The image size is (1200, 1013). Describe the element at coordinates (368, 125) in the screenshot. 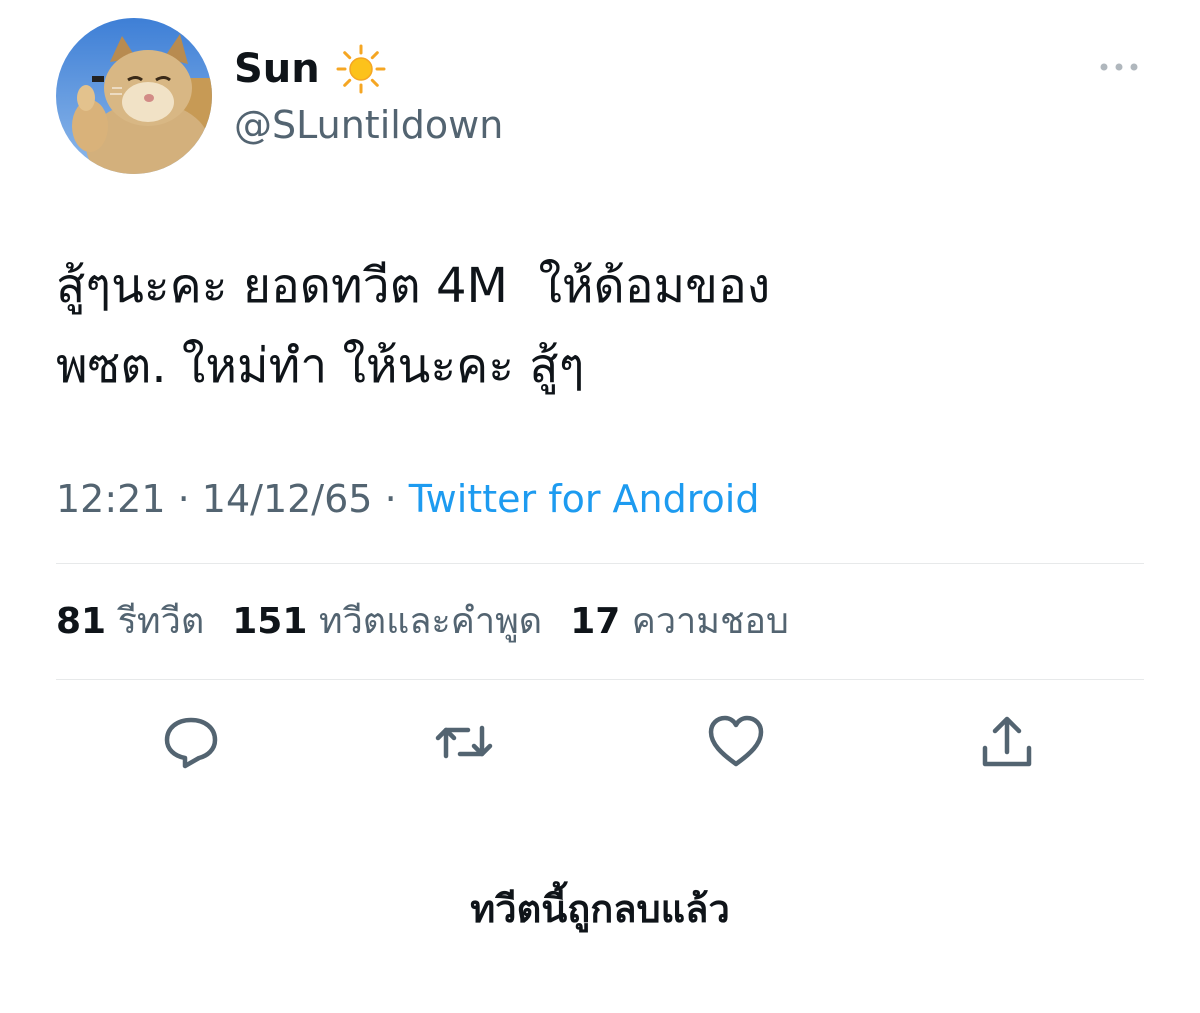

I see `user-handle: @SLuntildown` at that location.